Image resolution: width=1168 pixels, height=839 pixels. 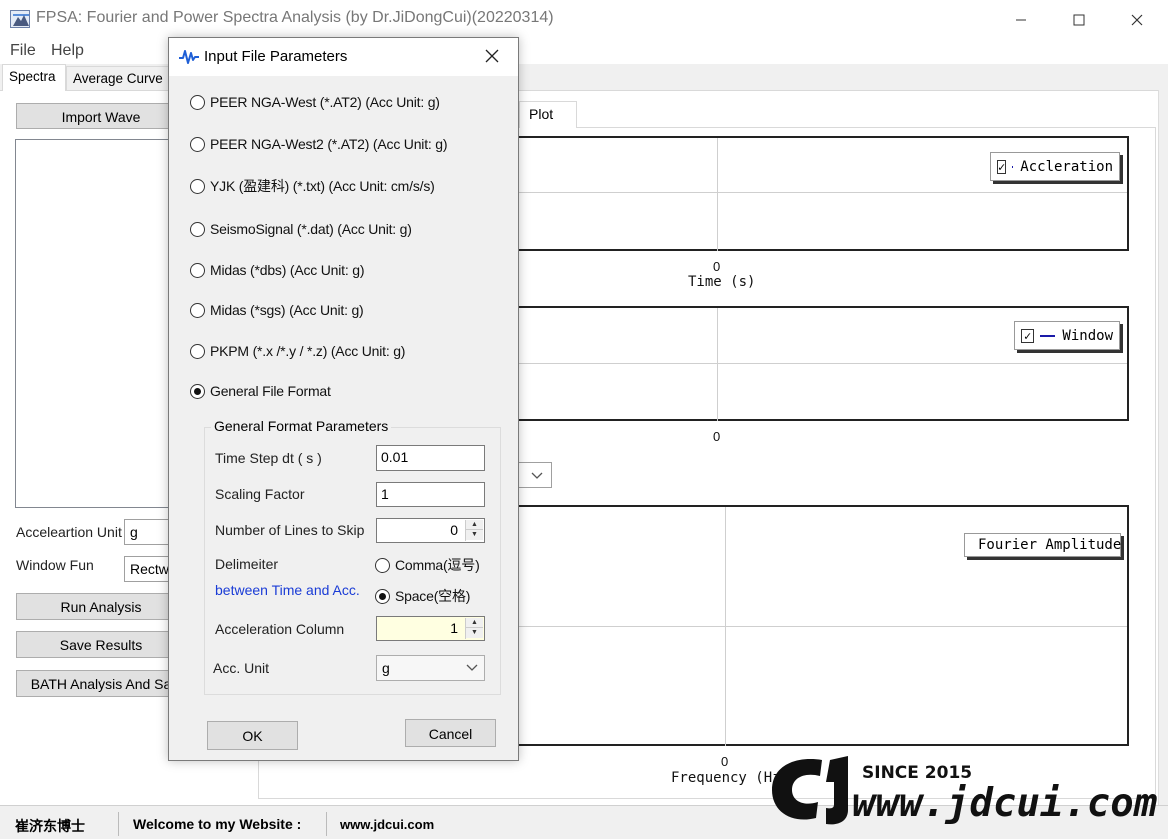 What do you see at coordinates (1004, 803) in the screenshot?
I see `watermark-site: www.jdcui.com` at bounding box center [1004, 803].